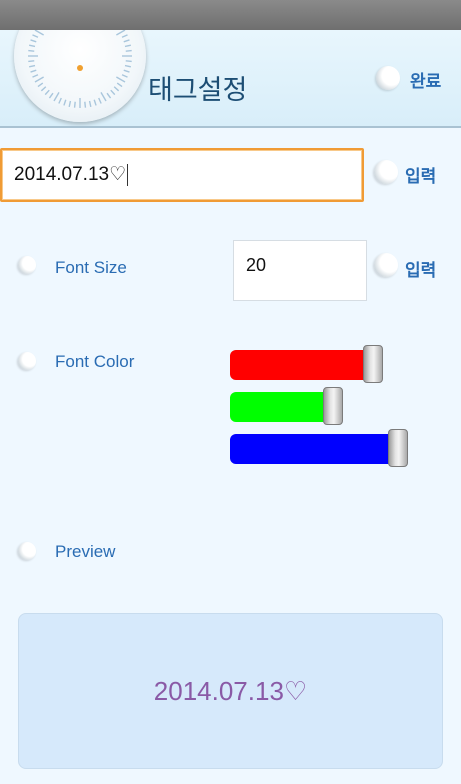 The image size is (461, 784). I want to click on tag-text-value: 2014.07.13♡, so click(70, 174).